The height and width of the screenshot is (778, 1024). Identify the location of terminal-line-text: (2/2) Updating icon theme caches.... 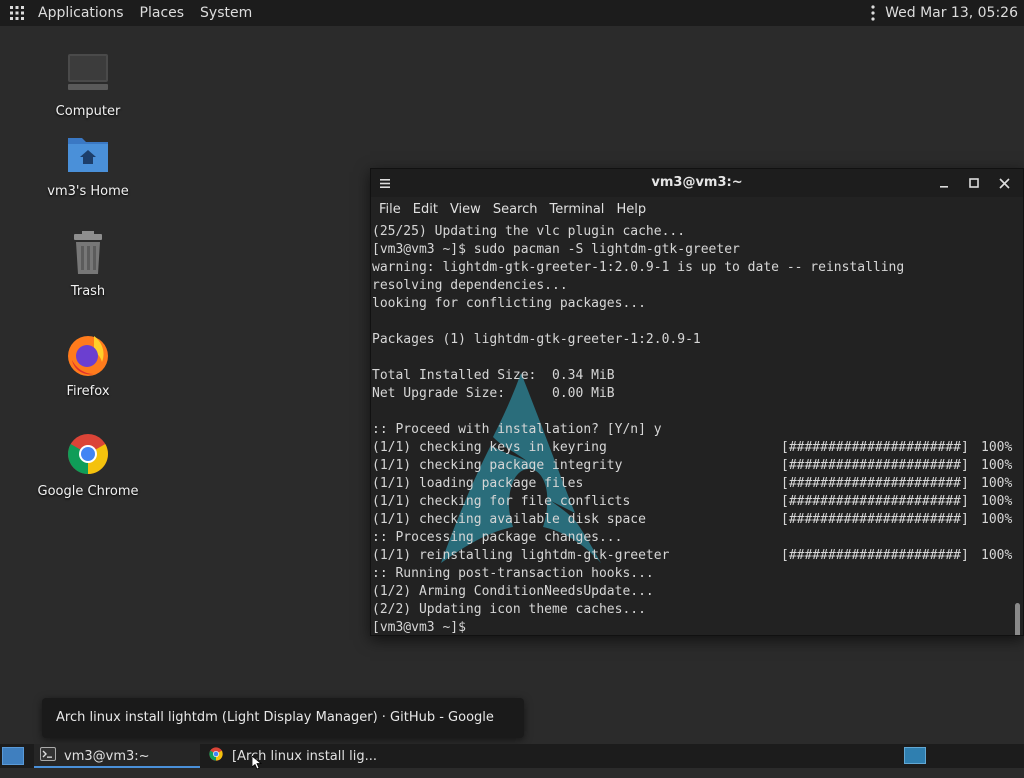
(509, 609).